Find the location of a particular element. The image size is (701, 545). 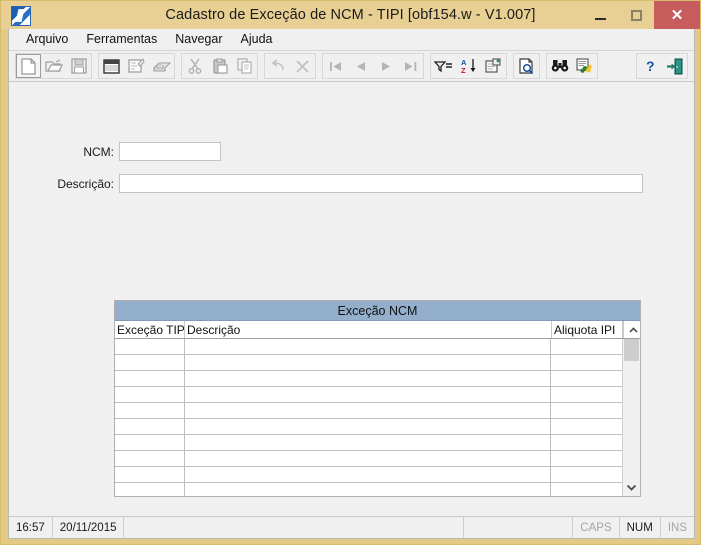

grid-vertical-scrollbar is located at coordinates (631, 417).